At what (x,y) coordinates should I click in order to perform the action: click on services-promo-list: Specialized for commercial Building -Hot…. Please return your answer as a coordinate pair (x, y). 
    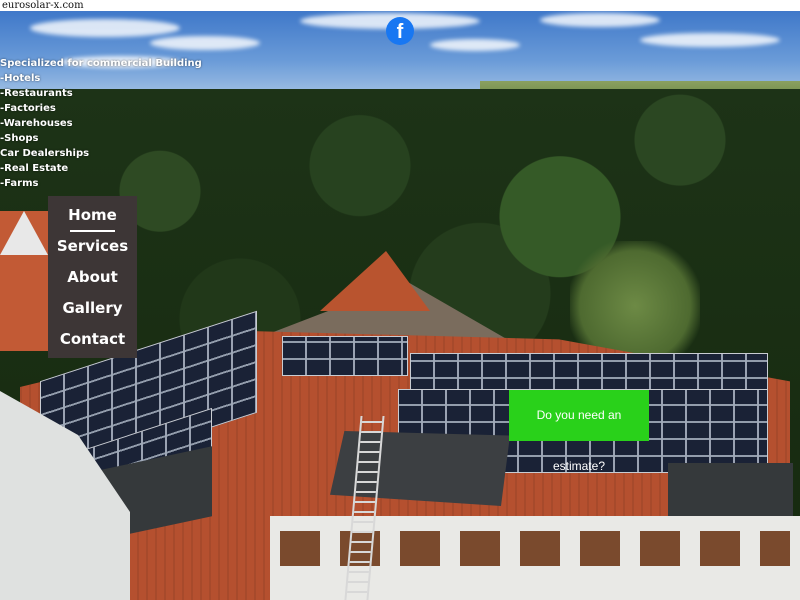
    Looking at the image, I should click on (101, 123).